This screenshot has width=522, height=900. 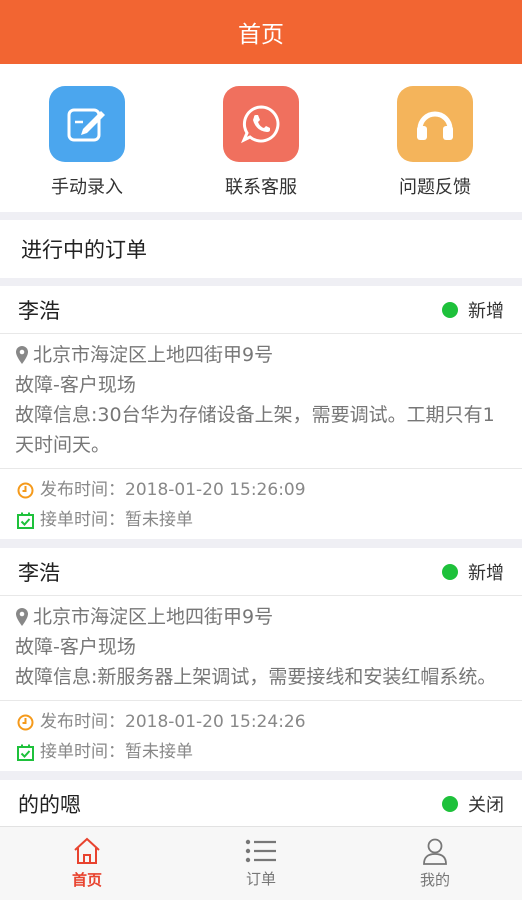 I want to click on order-times: 发布时间：2018-01-20 15:26:09 接单时间：暂未接单, so click(x=261, y=504).